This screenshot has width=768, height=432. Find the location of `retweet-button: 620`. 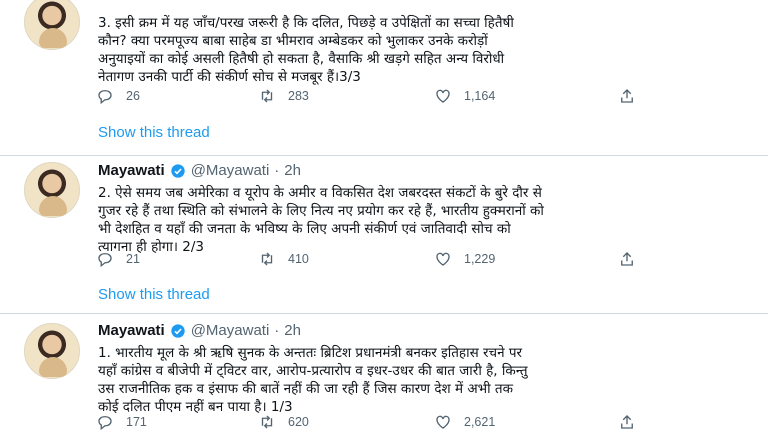

retweet-button: 620 is located at coordinates (283, 422).